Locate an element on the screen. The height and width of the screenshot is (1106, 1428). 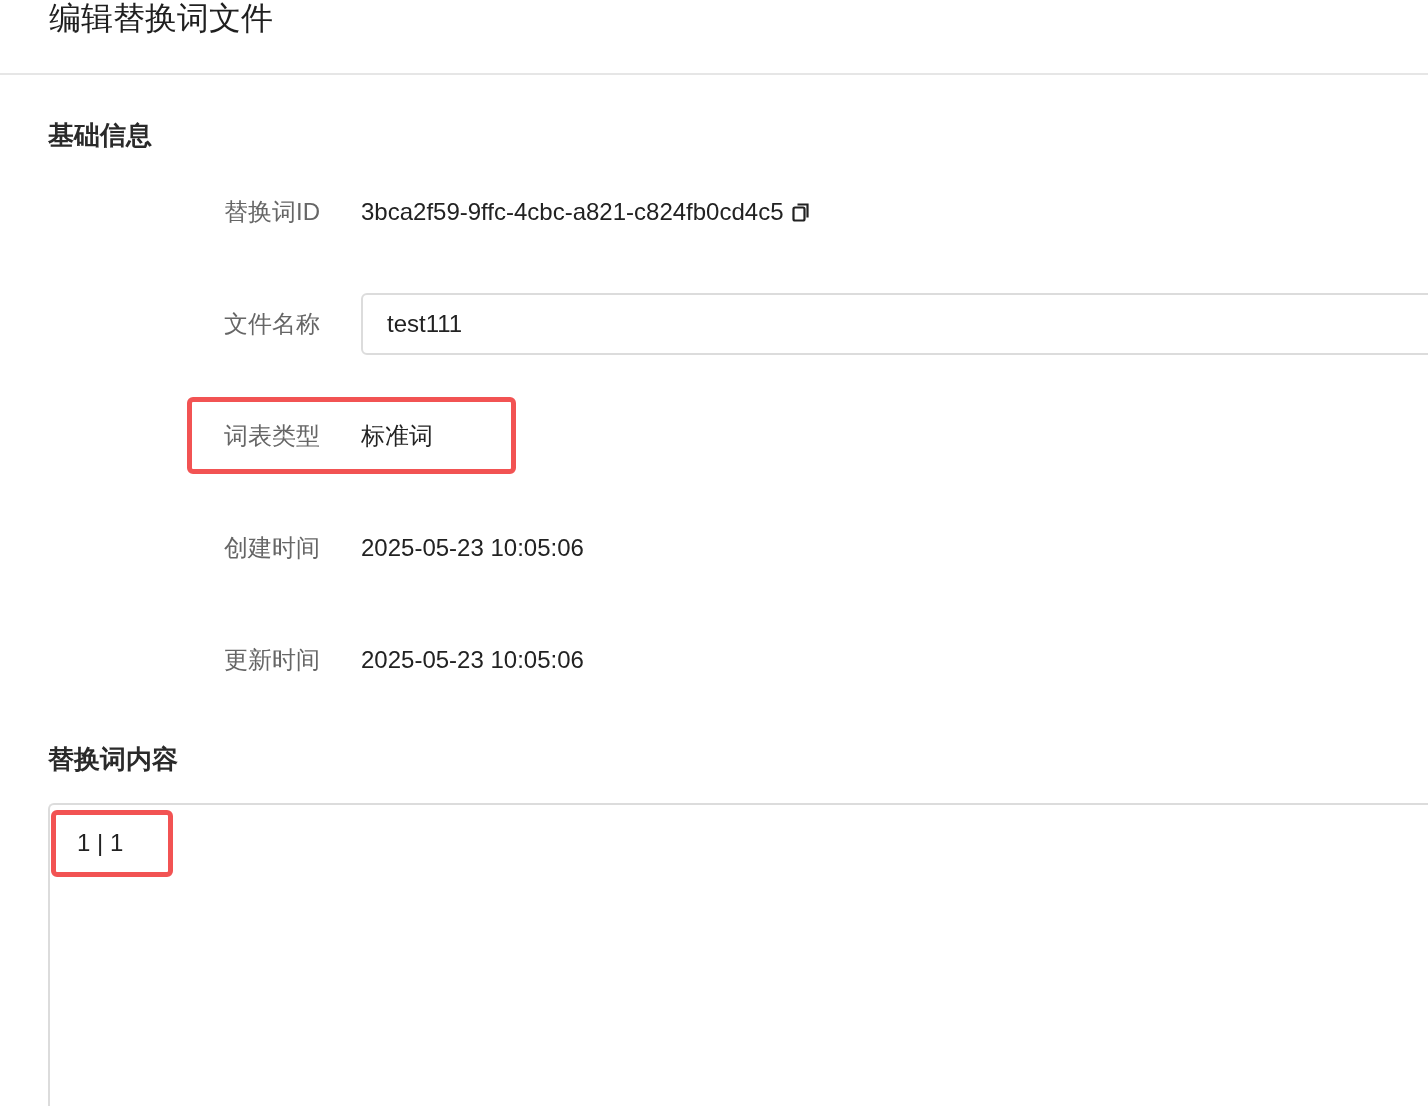
text-input-field: test111 is located at coordinates (894, 323).